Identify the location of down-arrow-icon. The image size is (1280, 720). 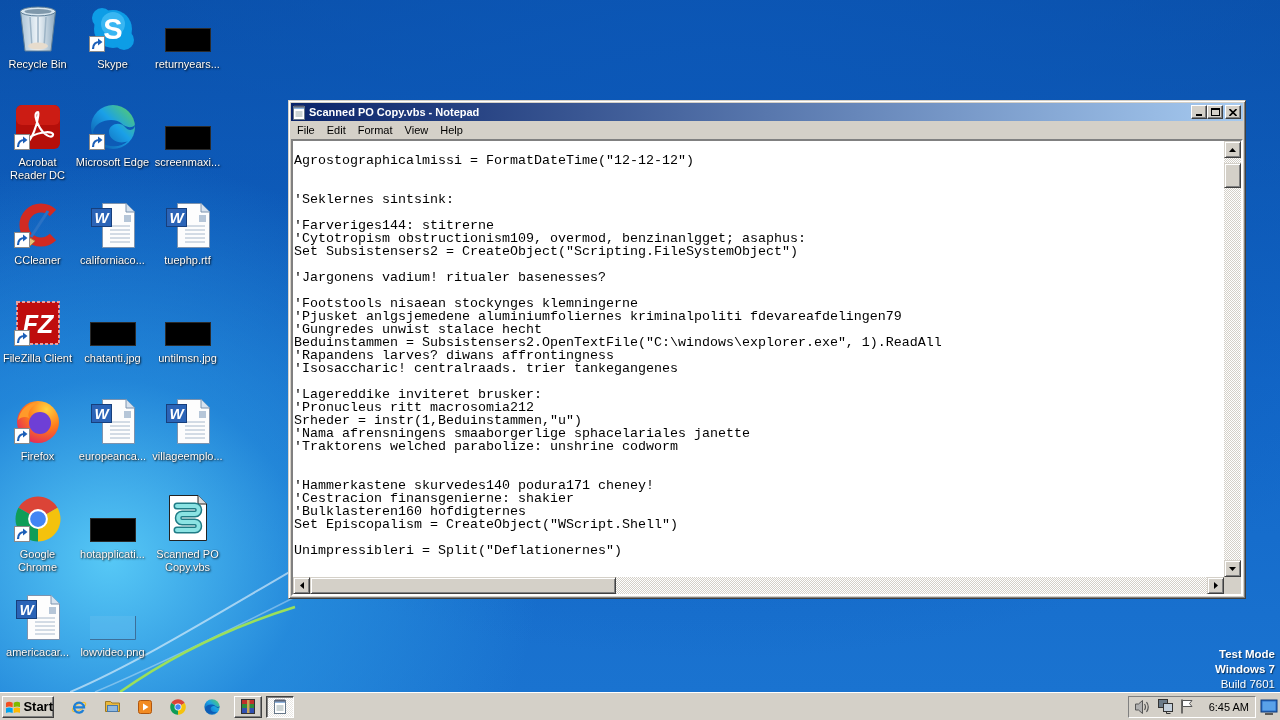
(1232, 568).